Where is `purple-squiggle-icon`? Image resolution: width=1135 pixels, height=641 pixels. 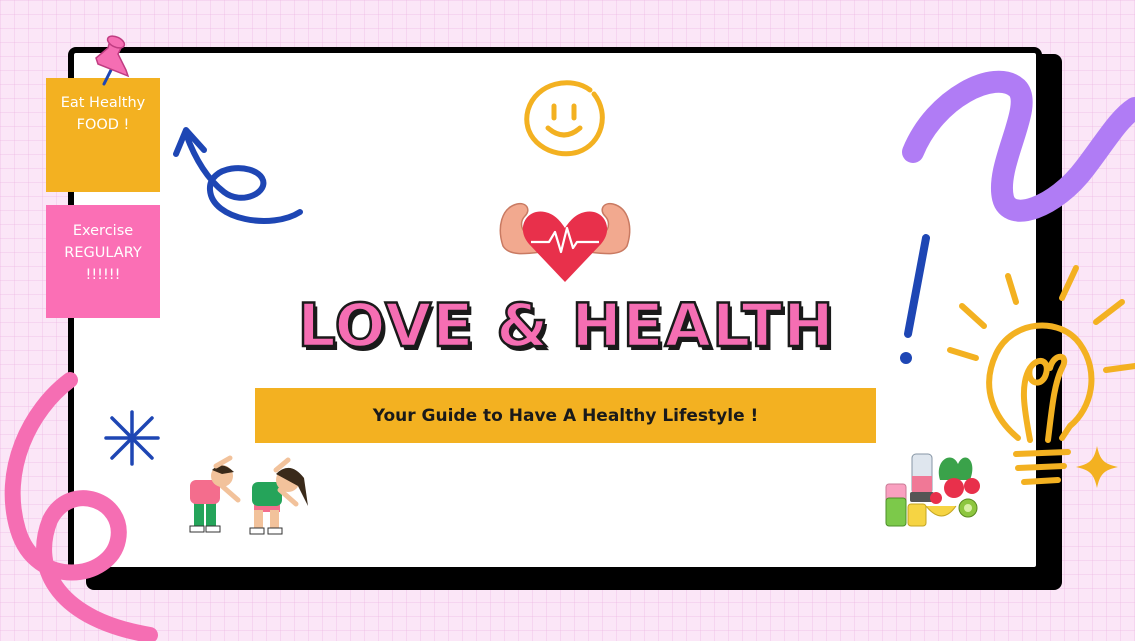 purple-squiggle-icon is located at coordinates (1018, 146).